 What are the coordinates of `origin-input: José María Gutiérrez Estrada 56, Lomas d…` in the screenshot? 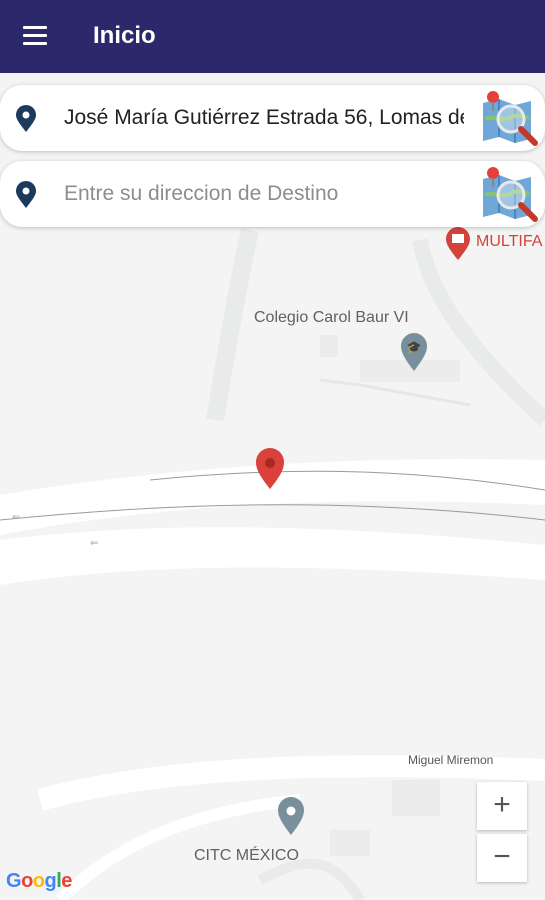 It's located at (264, 118).